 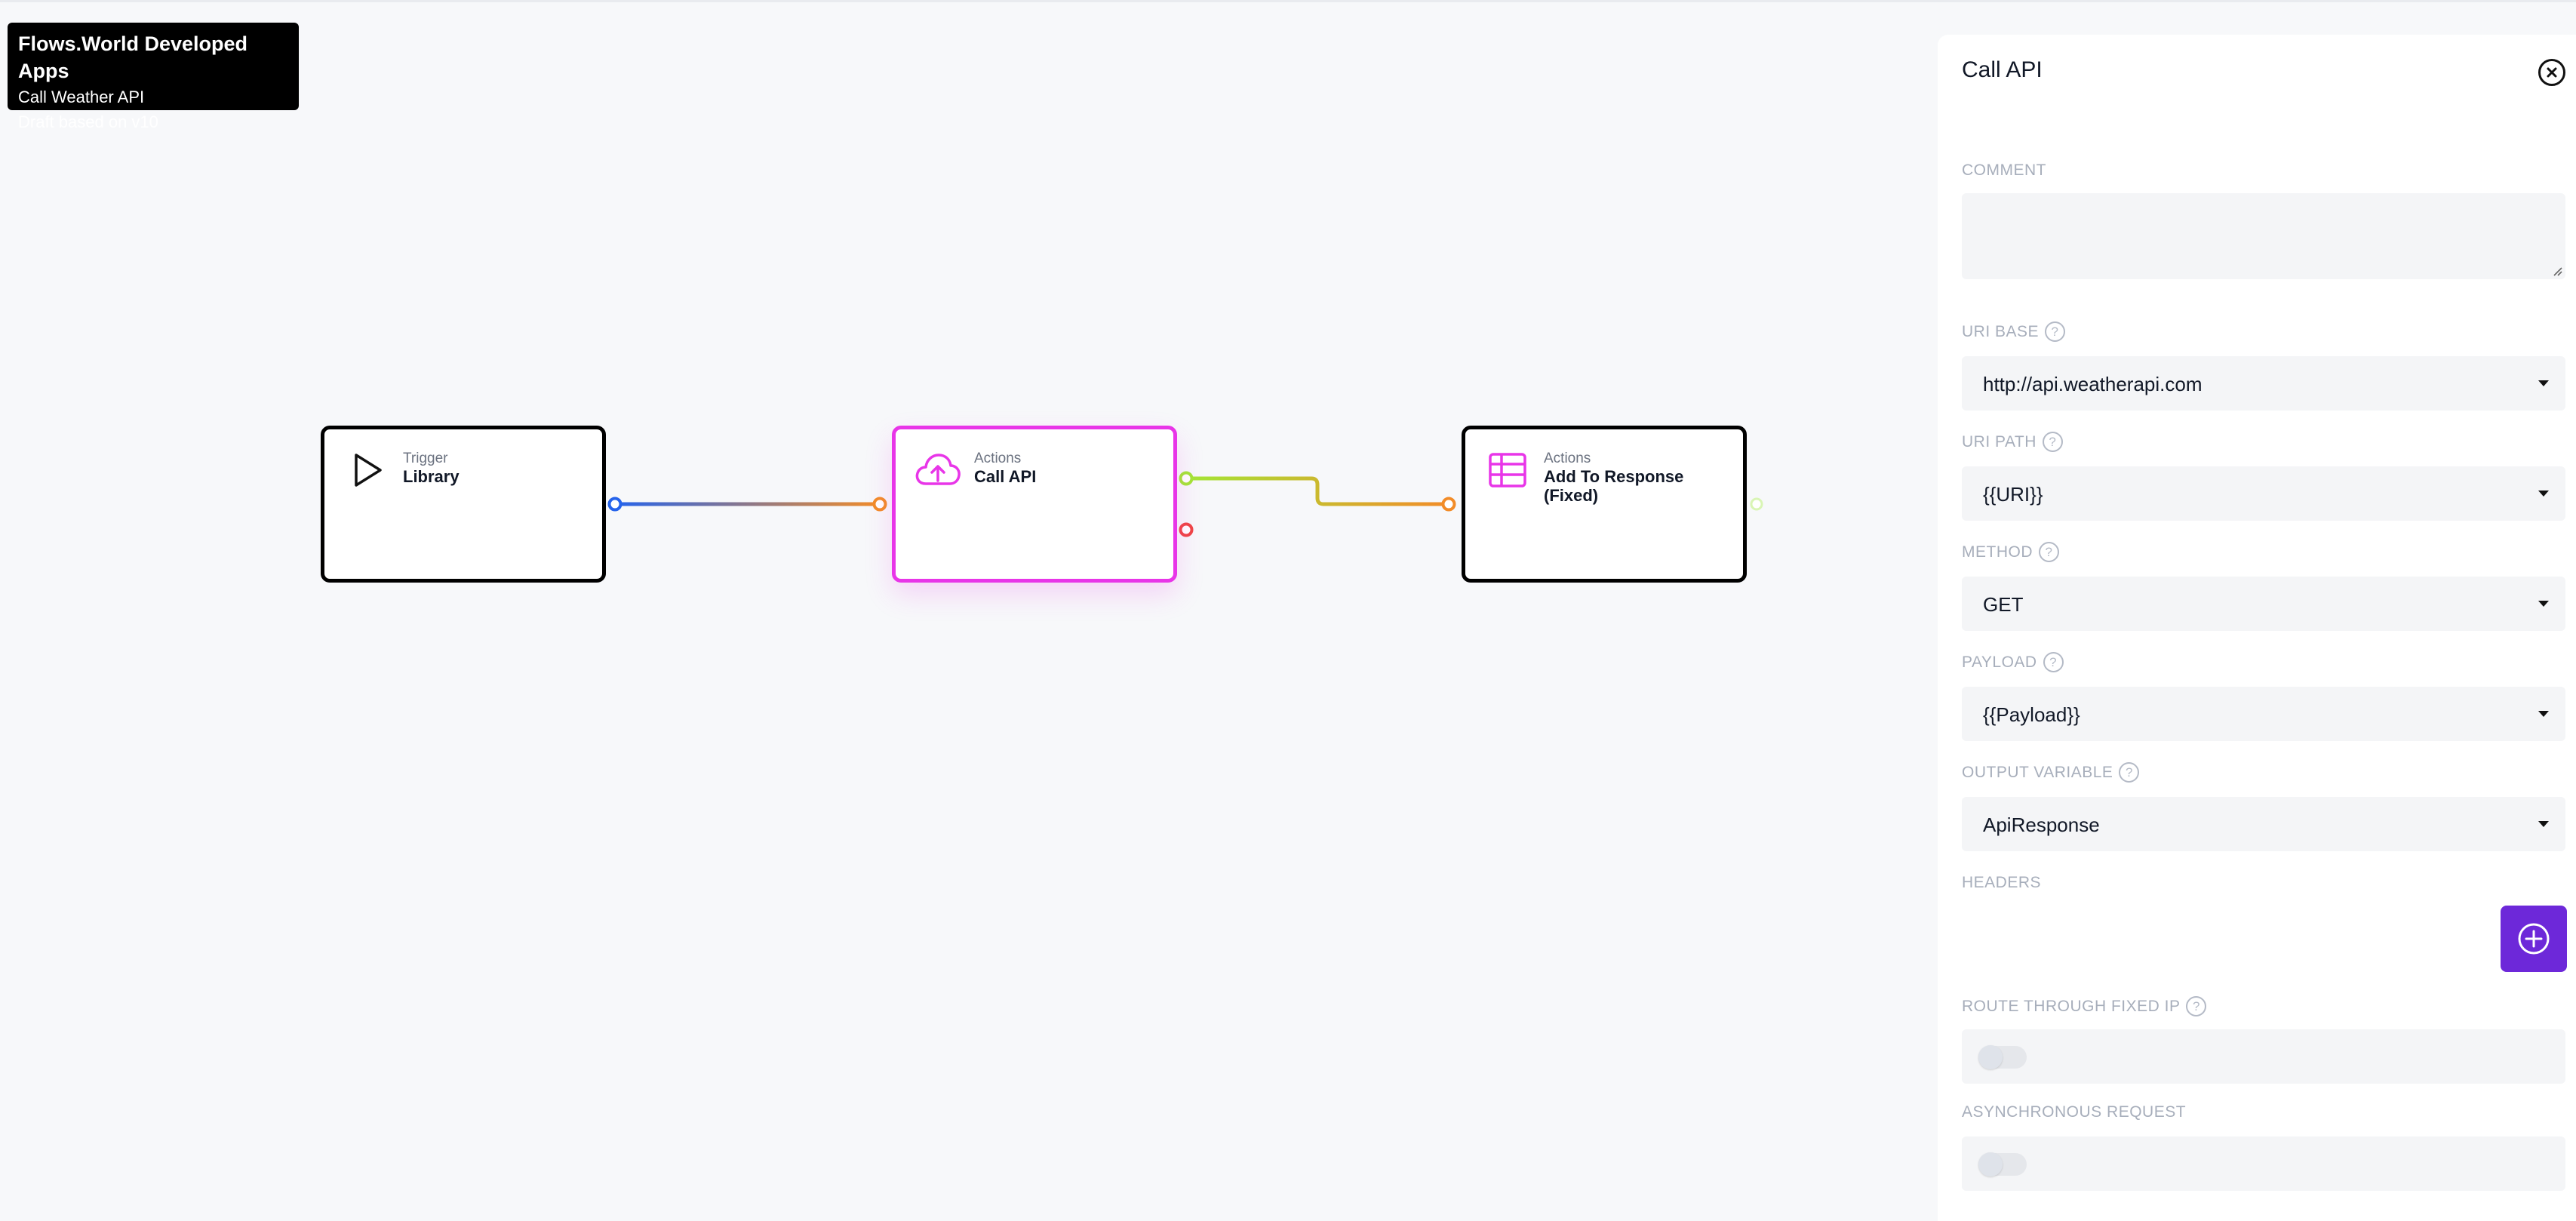 I want to click on headers-label-text: Headers, so click(x=2002, y=882).